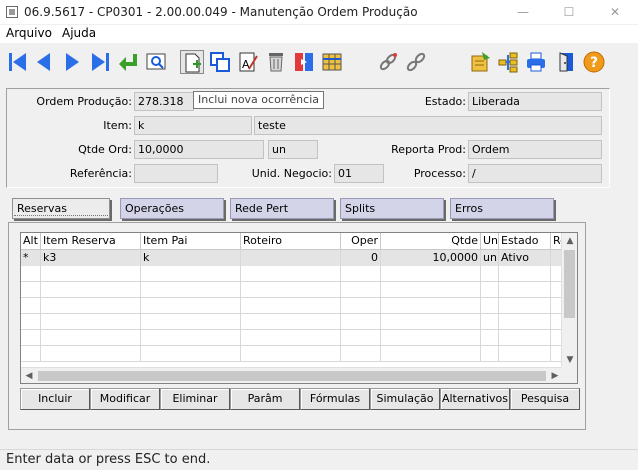  What do you see at coordinates (156, 62) in the screenshot?
I see `view-icon` at bounding box center [156, 62].